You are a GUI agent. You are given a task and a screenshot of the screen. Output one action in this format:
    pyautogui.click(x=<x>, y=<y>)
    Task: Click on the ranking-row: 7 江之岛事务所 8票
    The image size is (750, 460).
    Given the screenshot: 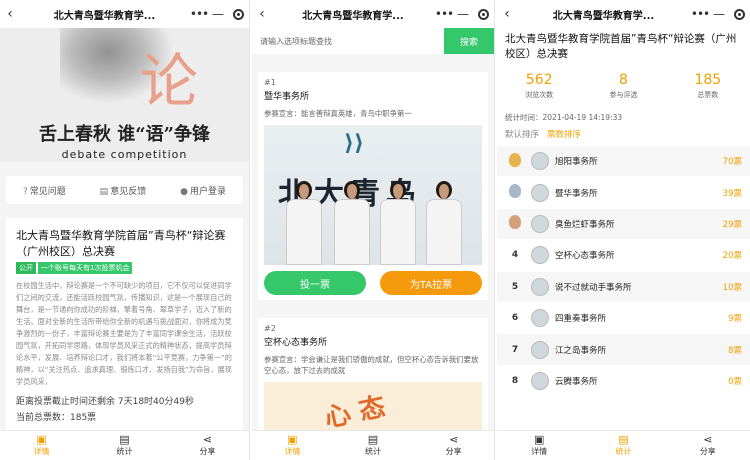 What is the action you would take?
    pyautogui.click(x=623, y=350)
    